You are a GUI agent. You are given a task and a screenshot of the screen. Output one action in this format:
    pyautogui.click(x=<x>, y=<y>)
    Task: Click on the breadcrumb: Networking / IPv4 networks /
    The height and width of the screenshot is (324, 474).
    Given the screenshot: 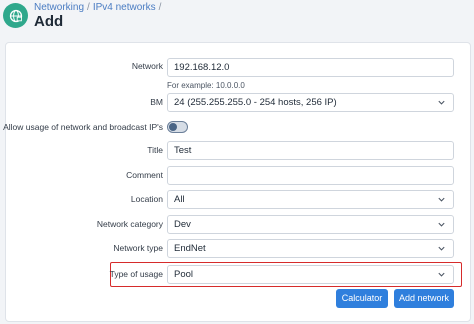 What is the action you would take?
    pyautogui.click(x=99, y=7)
    